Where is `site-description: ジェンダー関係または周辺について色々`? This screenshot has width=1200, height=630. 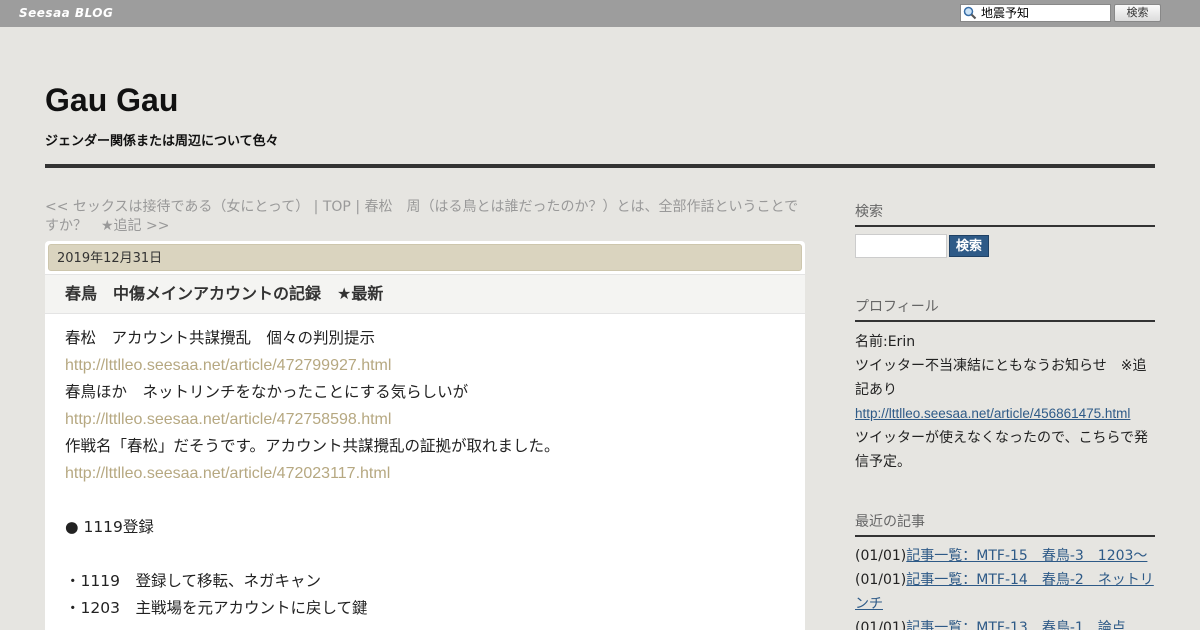
site-description: ジェンダー関係または周辺について色々 is located at coordinates (162, 141).